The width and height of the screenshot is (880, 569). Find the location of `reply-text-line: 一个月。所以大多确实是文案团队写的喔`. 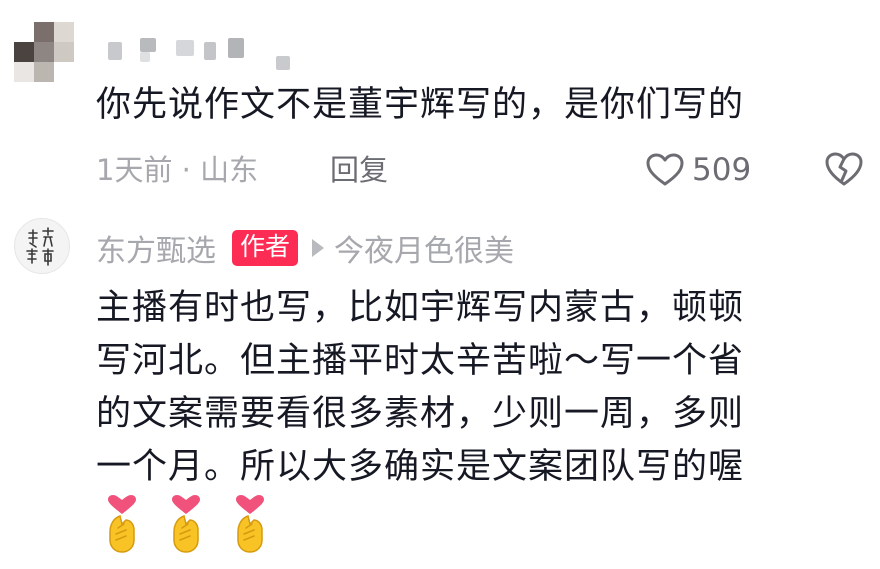

reply-text-line: 一个月。所以大多确实是文案团队写的喔 is located at coordinates (420, 467).